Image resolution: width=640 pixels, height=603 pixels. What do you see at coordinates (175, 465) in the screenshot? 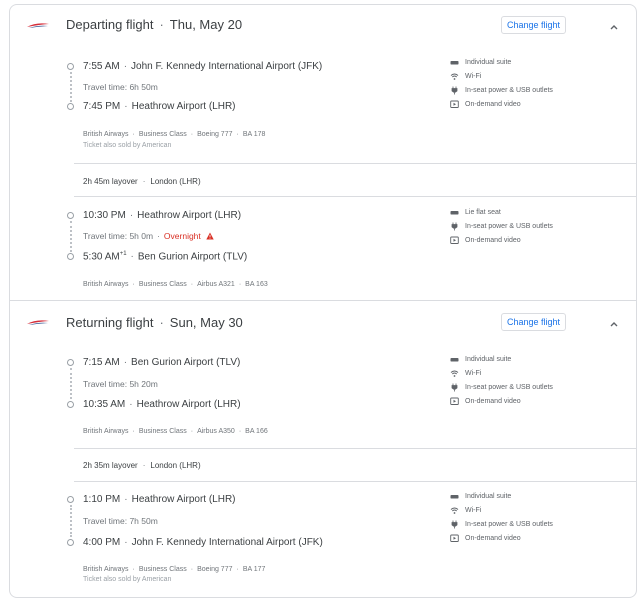
I see `layover-city: London (LHR)` at bounding box center [175, 465].